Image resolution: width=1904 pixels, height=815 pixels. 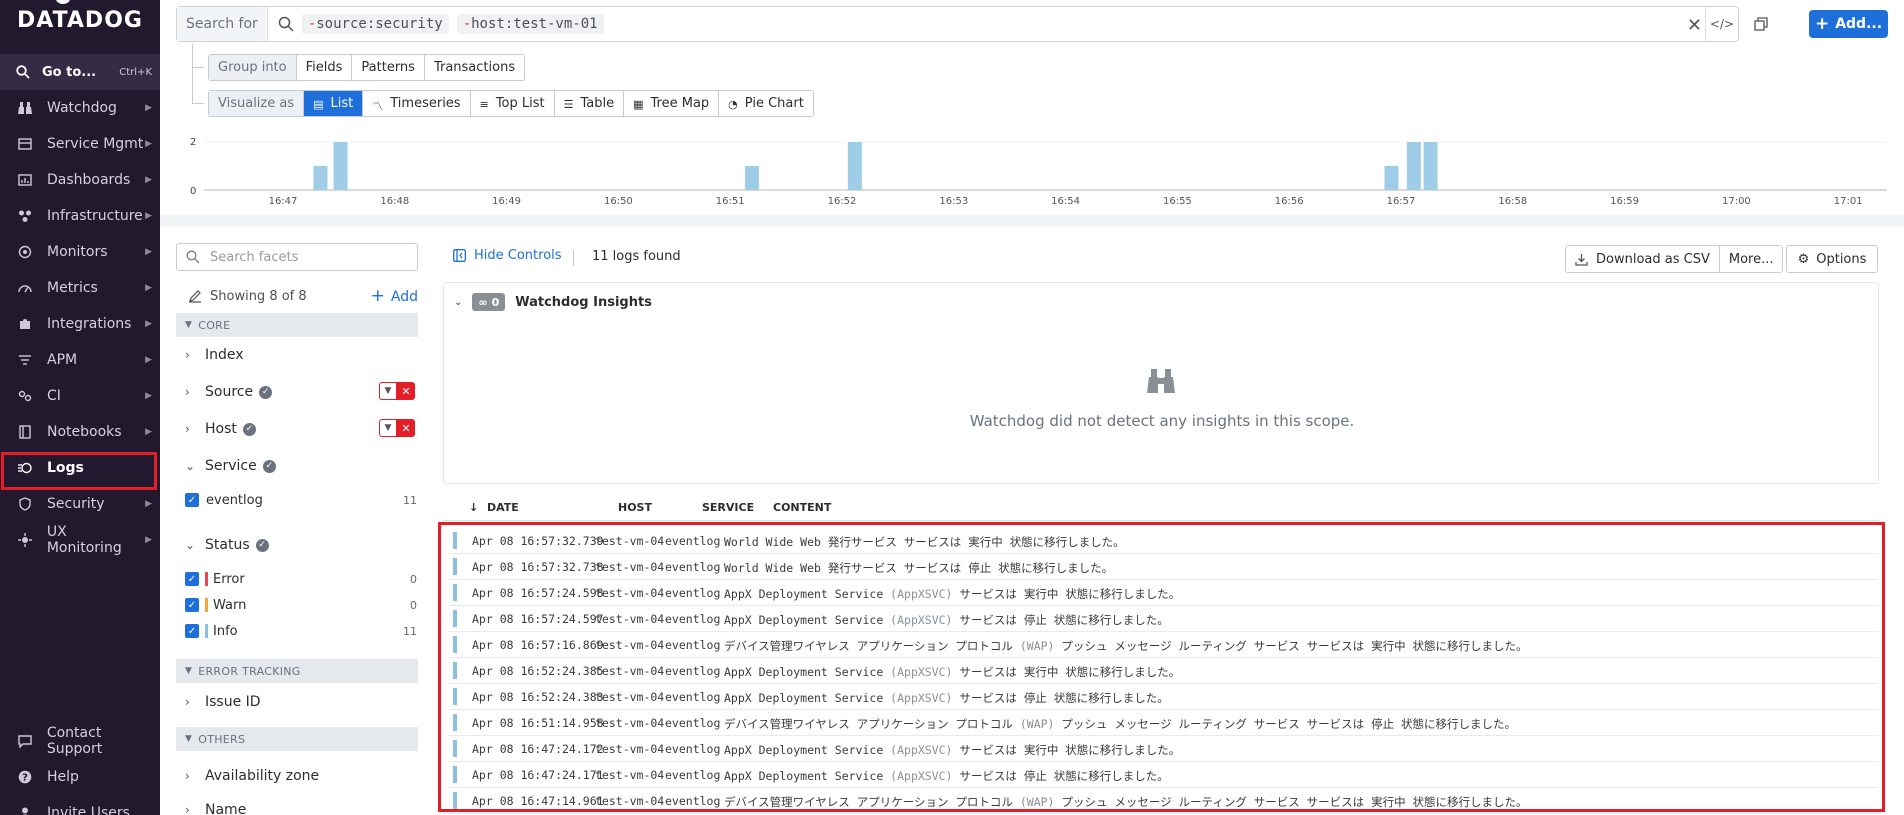 What do you see at coordinates (473, 507) in the screenshot?
I see `sort-desc-icon: ↓` at bounding box center [473, 507].